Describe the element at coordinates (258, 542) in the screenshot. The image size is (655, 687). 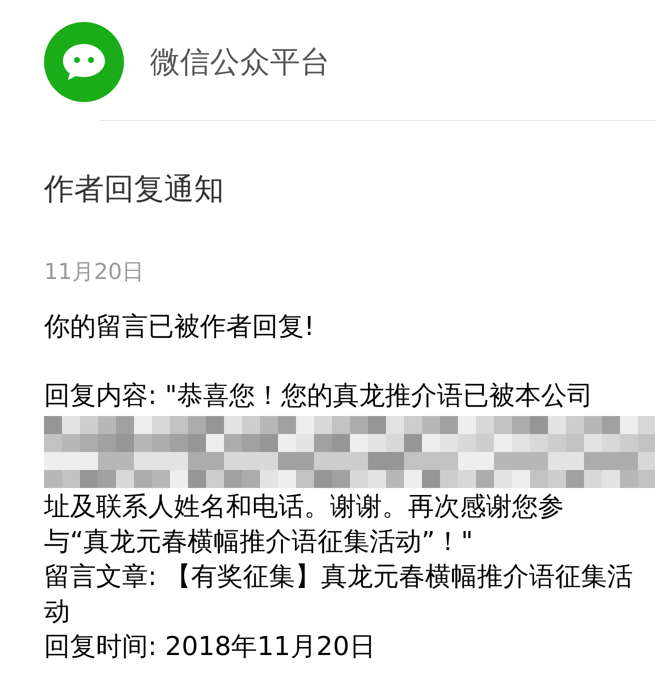
I see `reply-text-line: 与“真龙元春横幅推介语征集活动”！"` at that location.